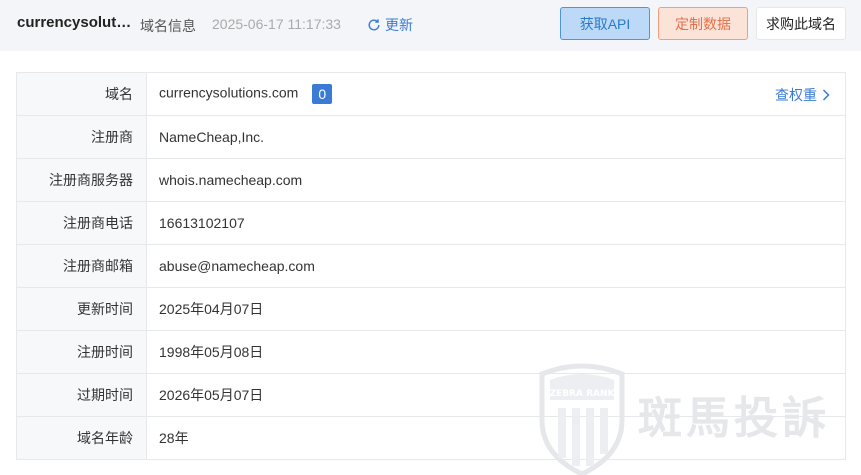 The image size is (861, 475). What do you see at coordinates (496, 180) in the screenshot?
I see `row-value: whois.namecheap.com` at bounding box center [496, 180].